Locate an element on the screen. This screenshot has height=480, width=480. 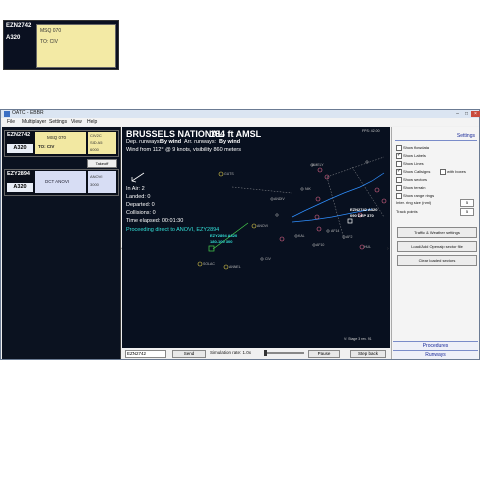
stat-time-elapsed: Time elapsed: 00:01:30 is located at coordinates (155, 221).